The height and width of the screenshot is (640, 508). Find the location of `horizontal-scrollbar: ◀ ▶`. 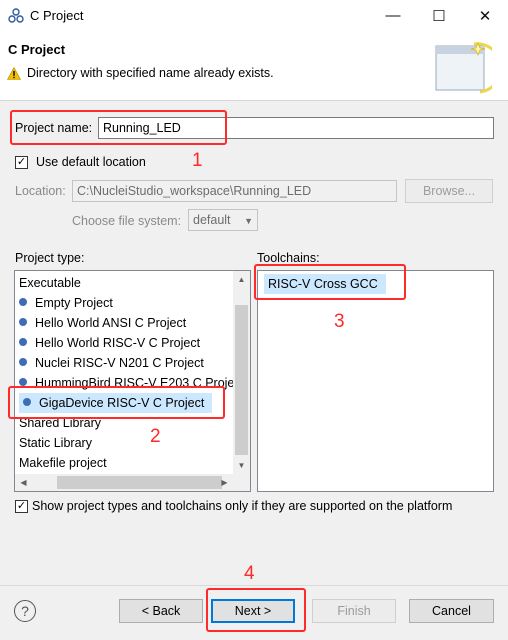

horizontal-scrollbar: ◀ ▶ is located at coordinates (124, 482).